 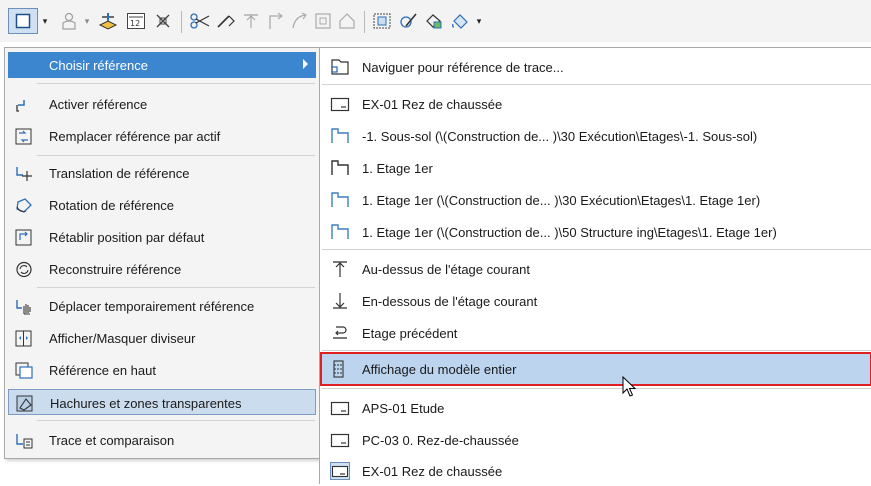 I want to click on arc-icon, so click(x=299, y=21).